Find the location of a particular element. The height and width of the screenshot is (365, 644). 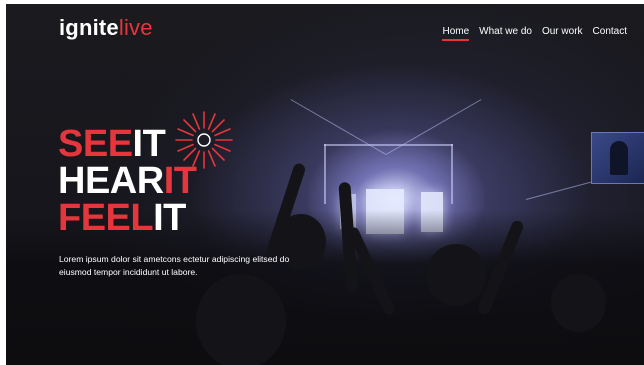

headline-line-see: SEEIT is located at coordinates (112, 144).